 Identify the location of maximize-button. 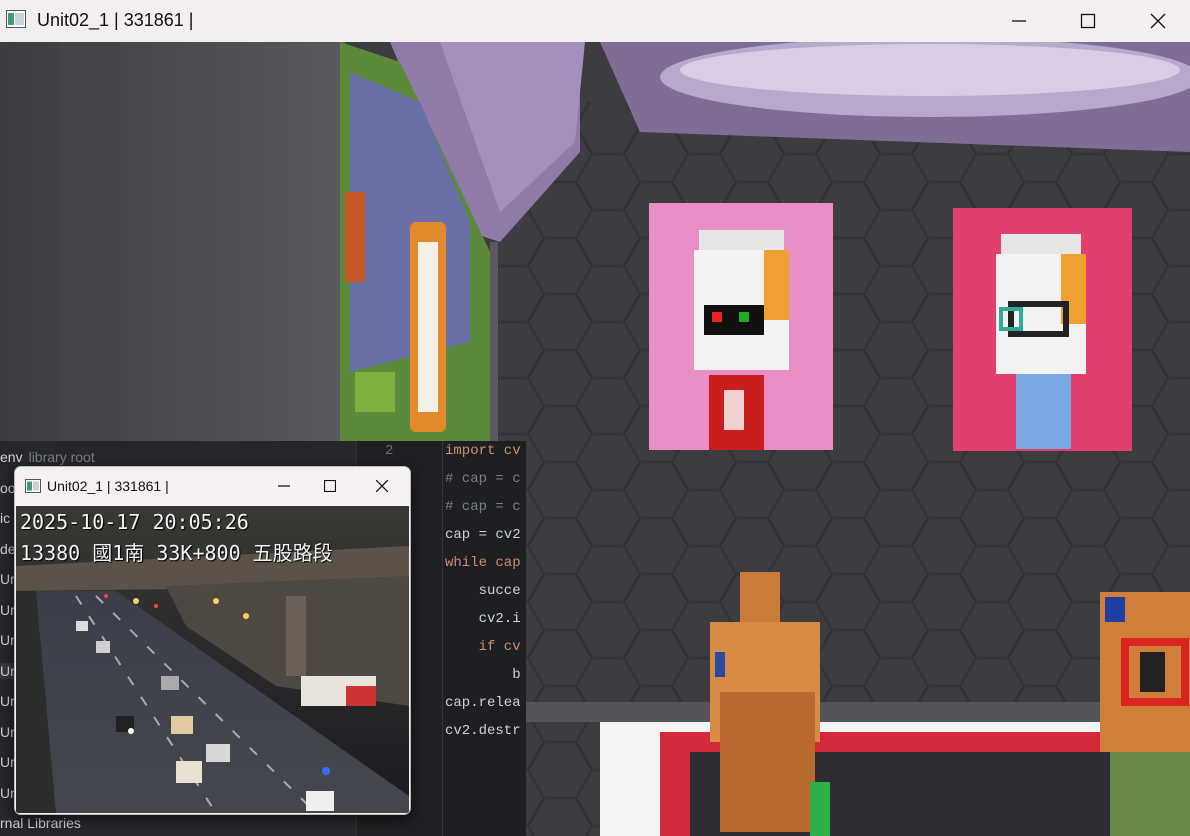
(1088, 21).